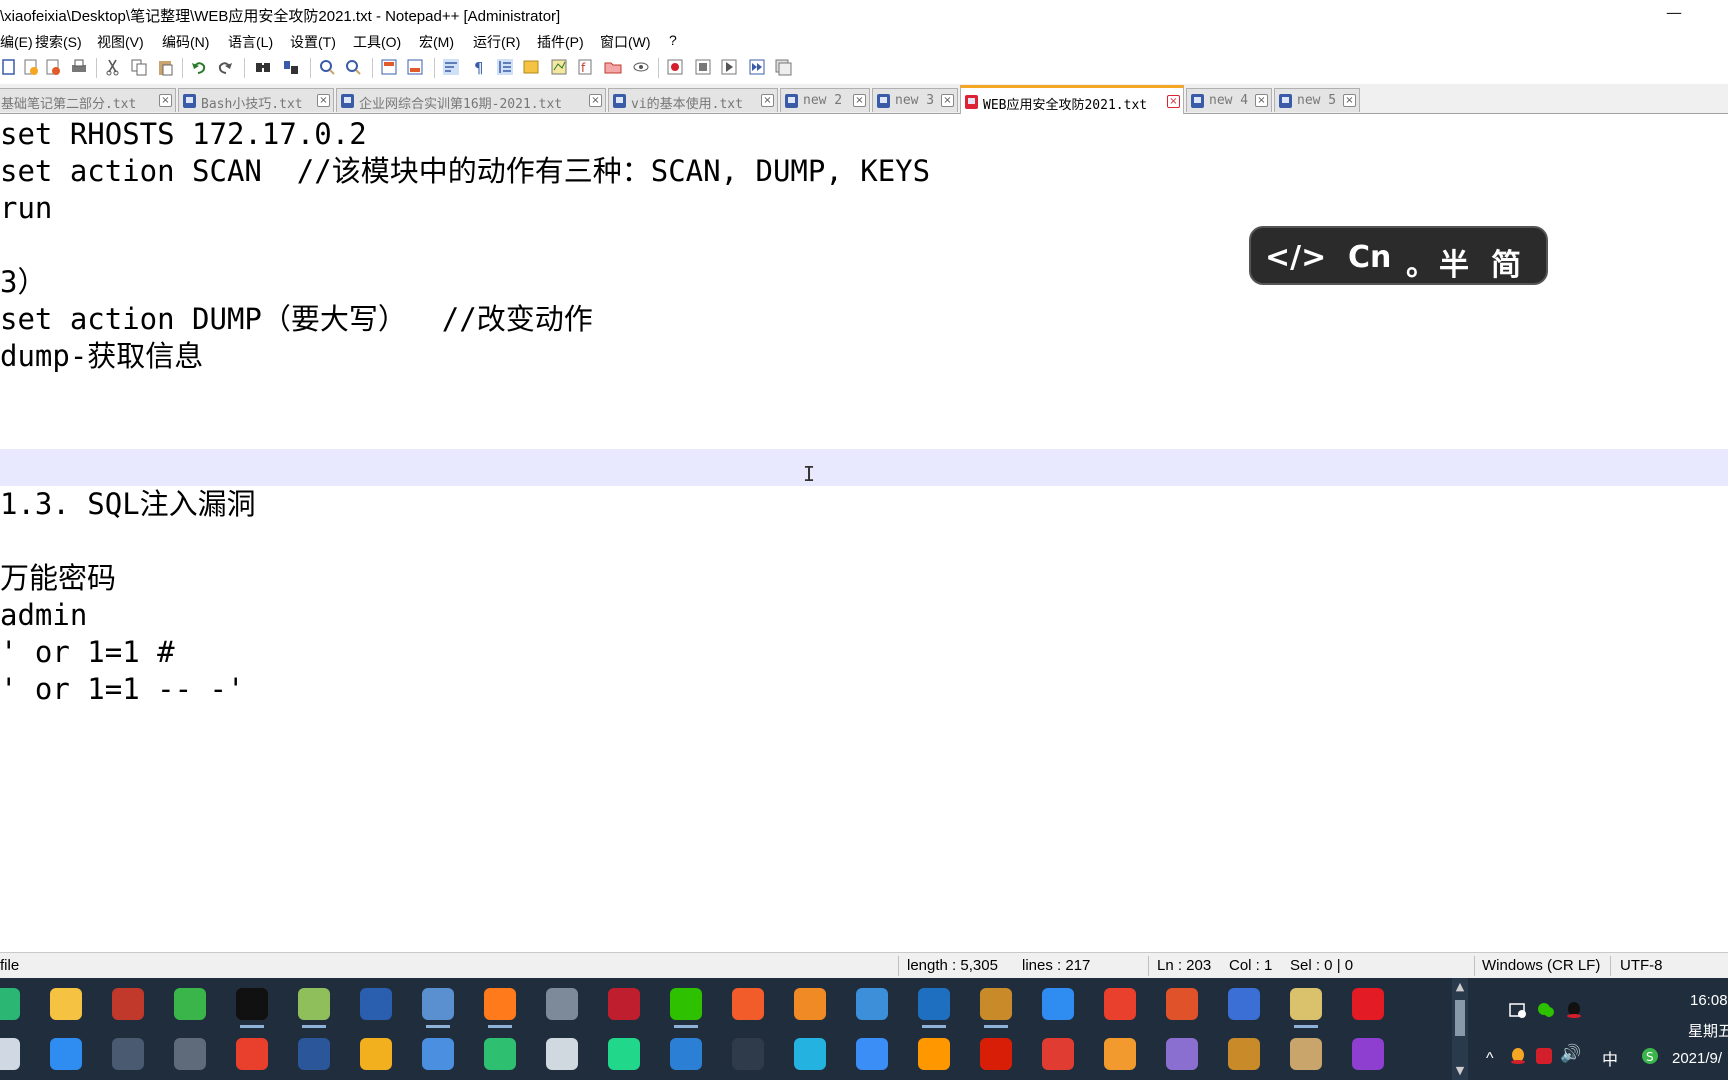 Image resolution: width=1728 pixels, height=1080 pixels. I want to click on tray-app-icon, so click(1518, 1010).